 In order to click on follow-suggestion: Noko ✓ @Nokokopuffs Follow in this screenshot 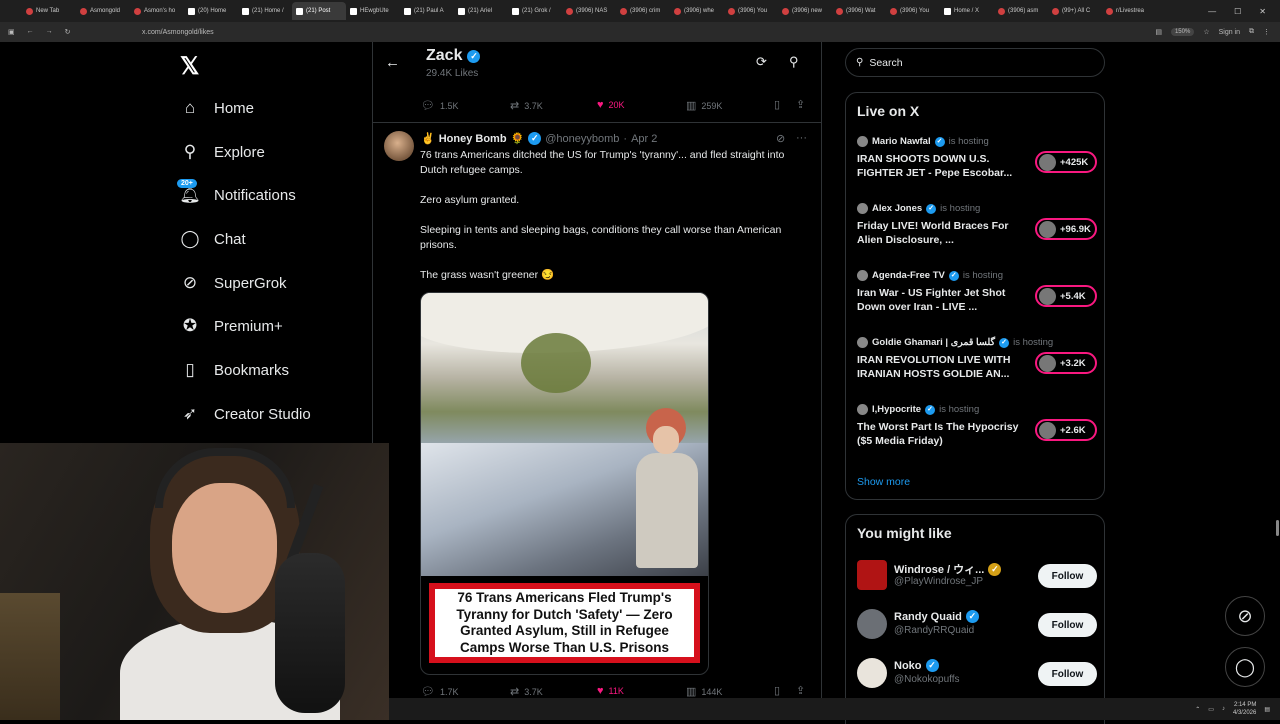, I will do `click(977, 673)`.